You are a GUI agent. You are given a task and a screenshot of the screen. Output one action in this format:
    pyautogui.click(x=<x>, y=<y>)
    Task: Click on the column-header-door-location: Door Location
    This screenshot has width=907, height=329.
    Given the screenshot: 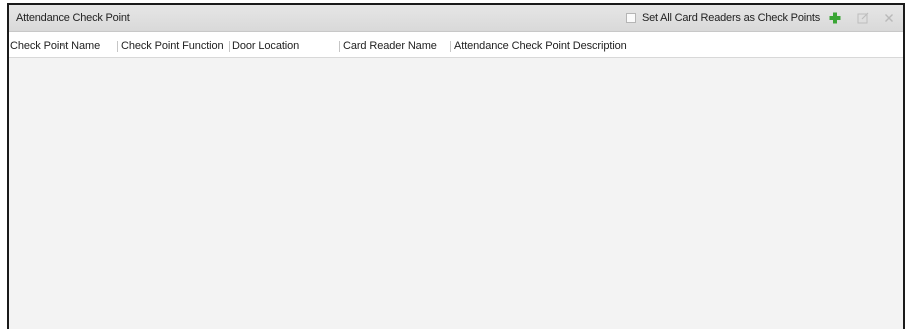 What is the action you would take?
    pyautogui.click(x=265, y=46)
    